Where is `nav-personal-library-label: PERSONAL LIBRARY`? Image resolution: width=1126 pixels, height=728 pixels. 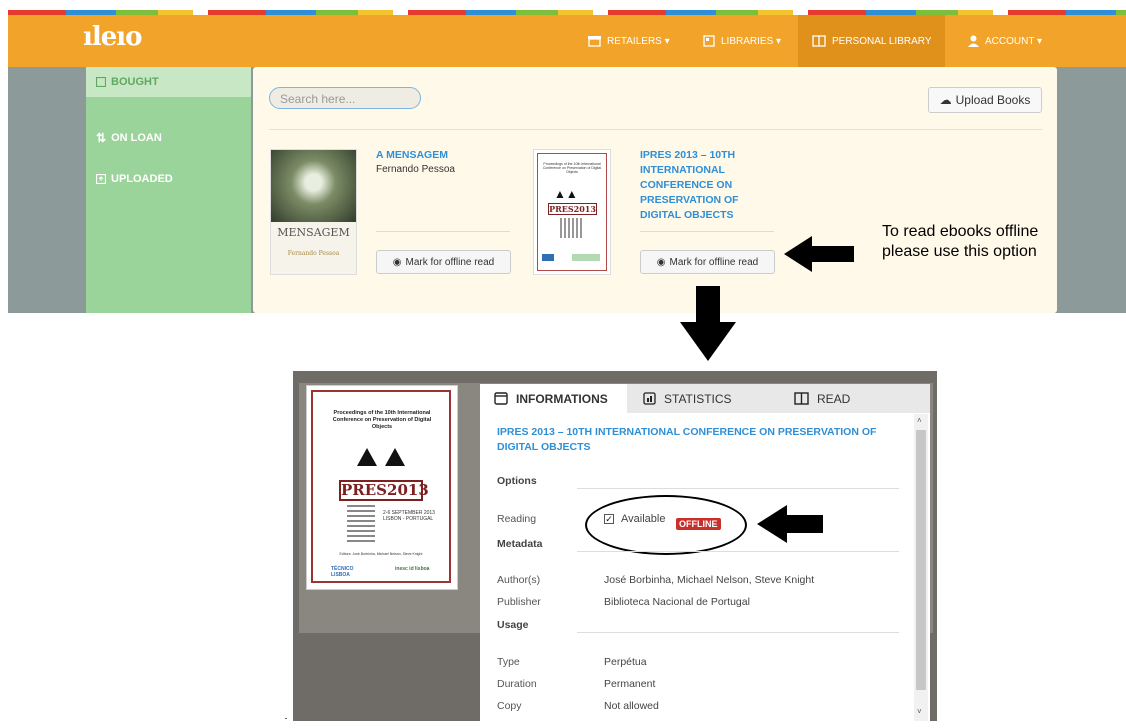
nav-personal-library-label: PERSONAL LIBRARY is located at coordinates (882, 41).